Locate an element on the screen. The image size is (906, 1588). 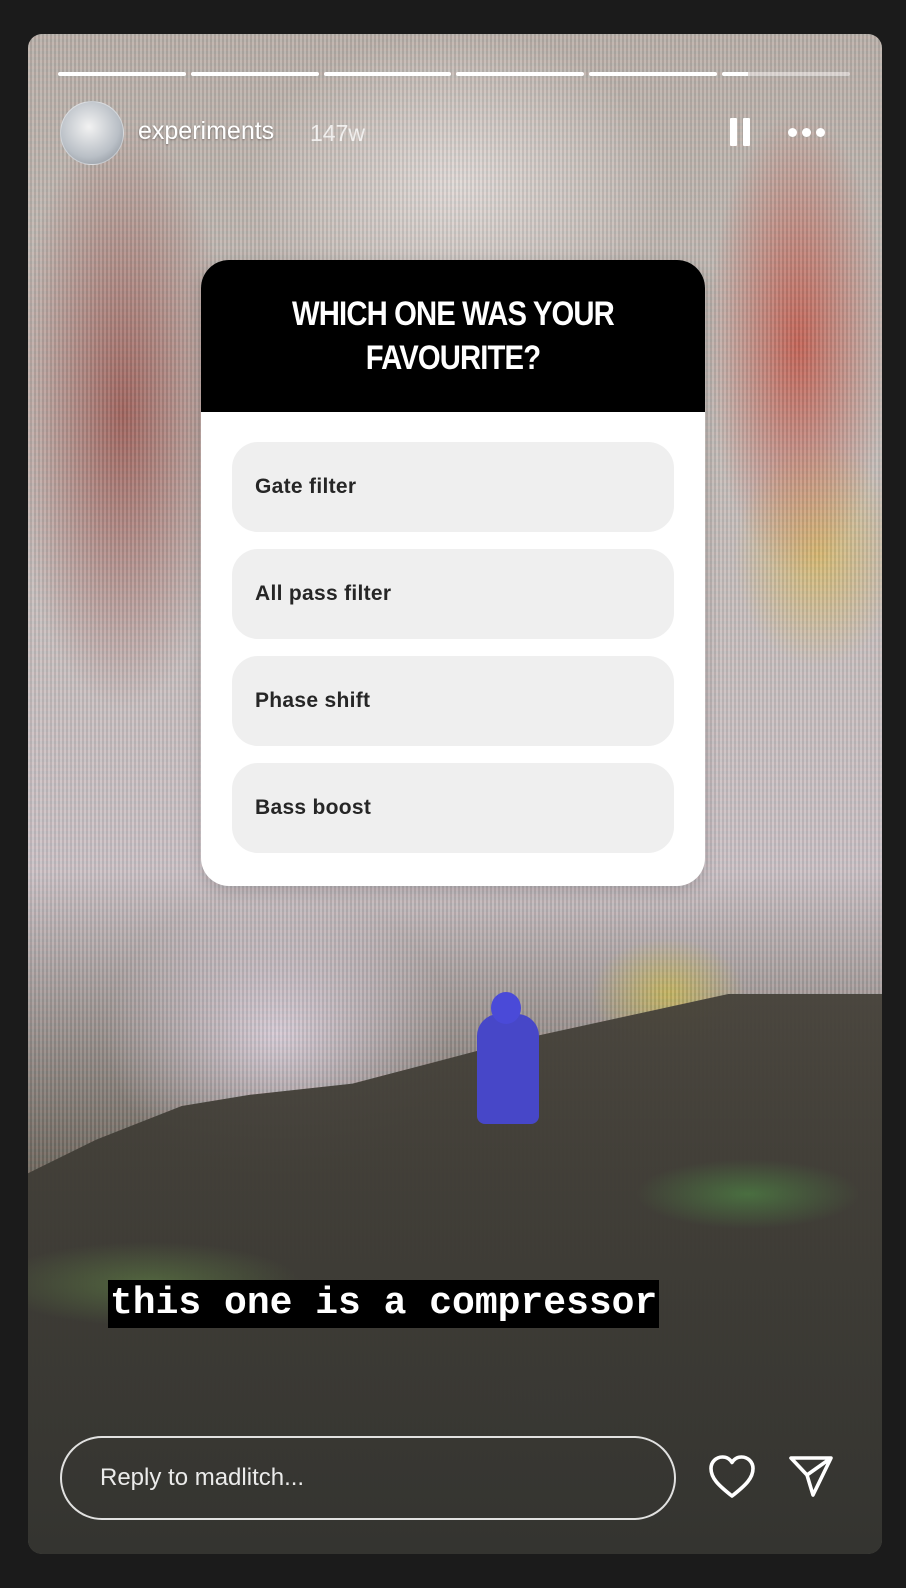
poll-option: Bass boost is located at coordinates (453, 808).